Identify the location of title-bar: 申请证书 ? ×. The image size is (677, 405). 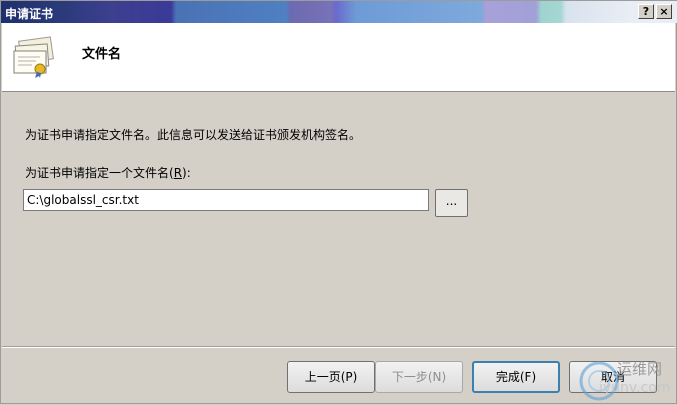
(339, 12).